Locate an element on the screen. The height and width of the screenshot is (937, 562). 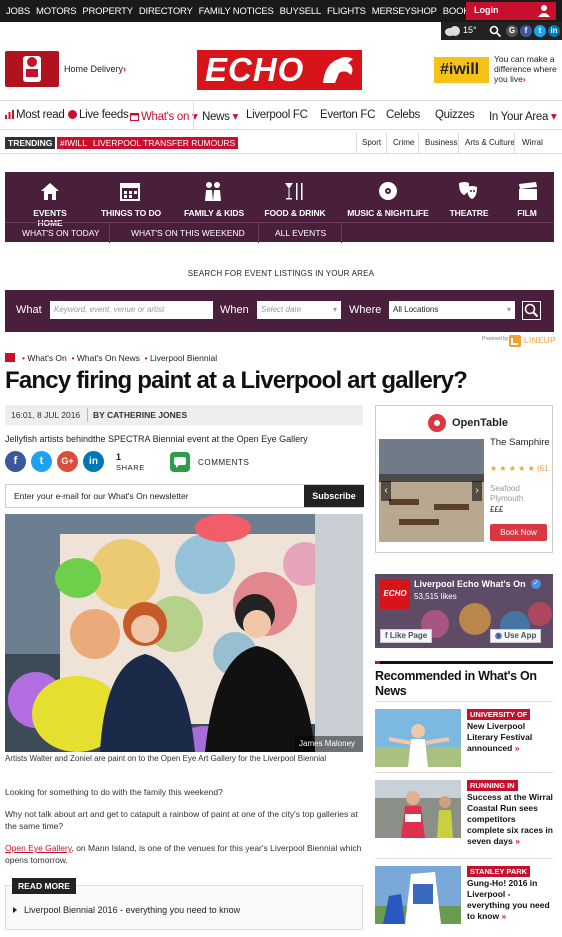
trending-tag-iwill: #IWILL is located at coordinates (73, 143).